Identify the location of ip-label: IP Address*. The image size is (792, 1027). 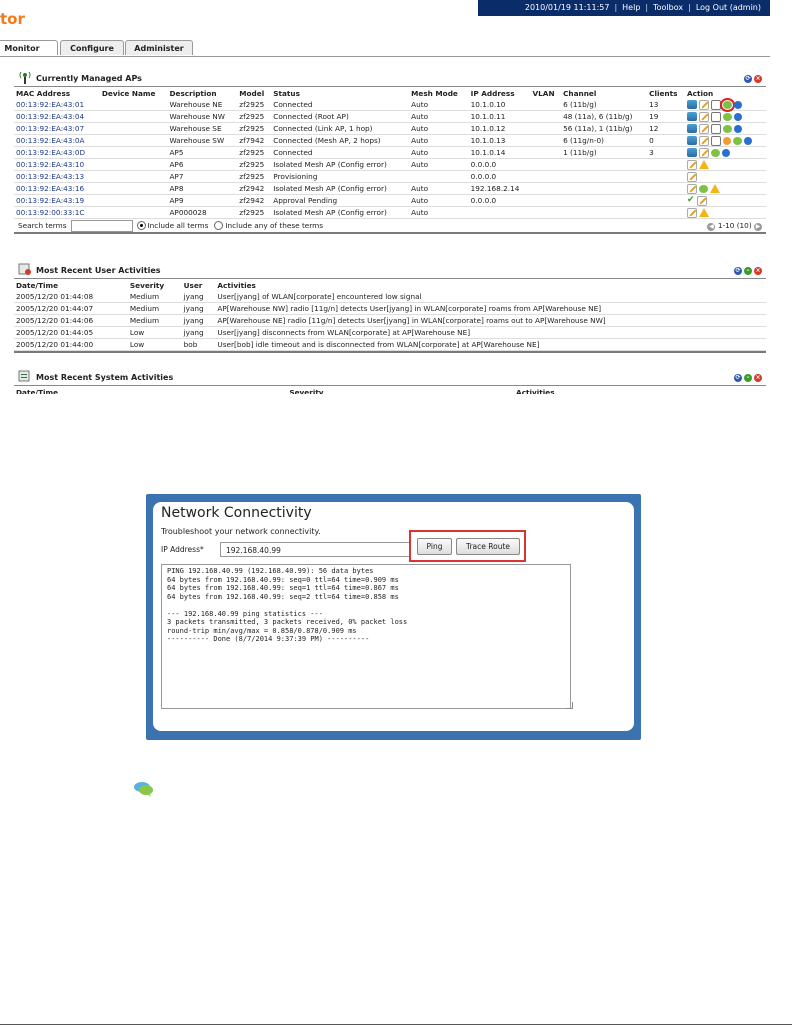
(182, 549).